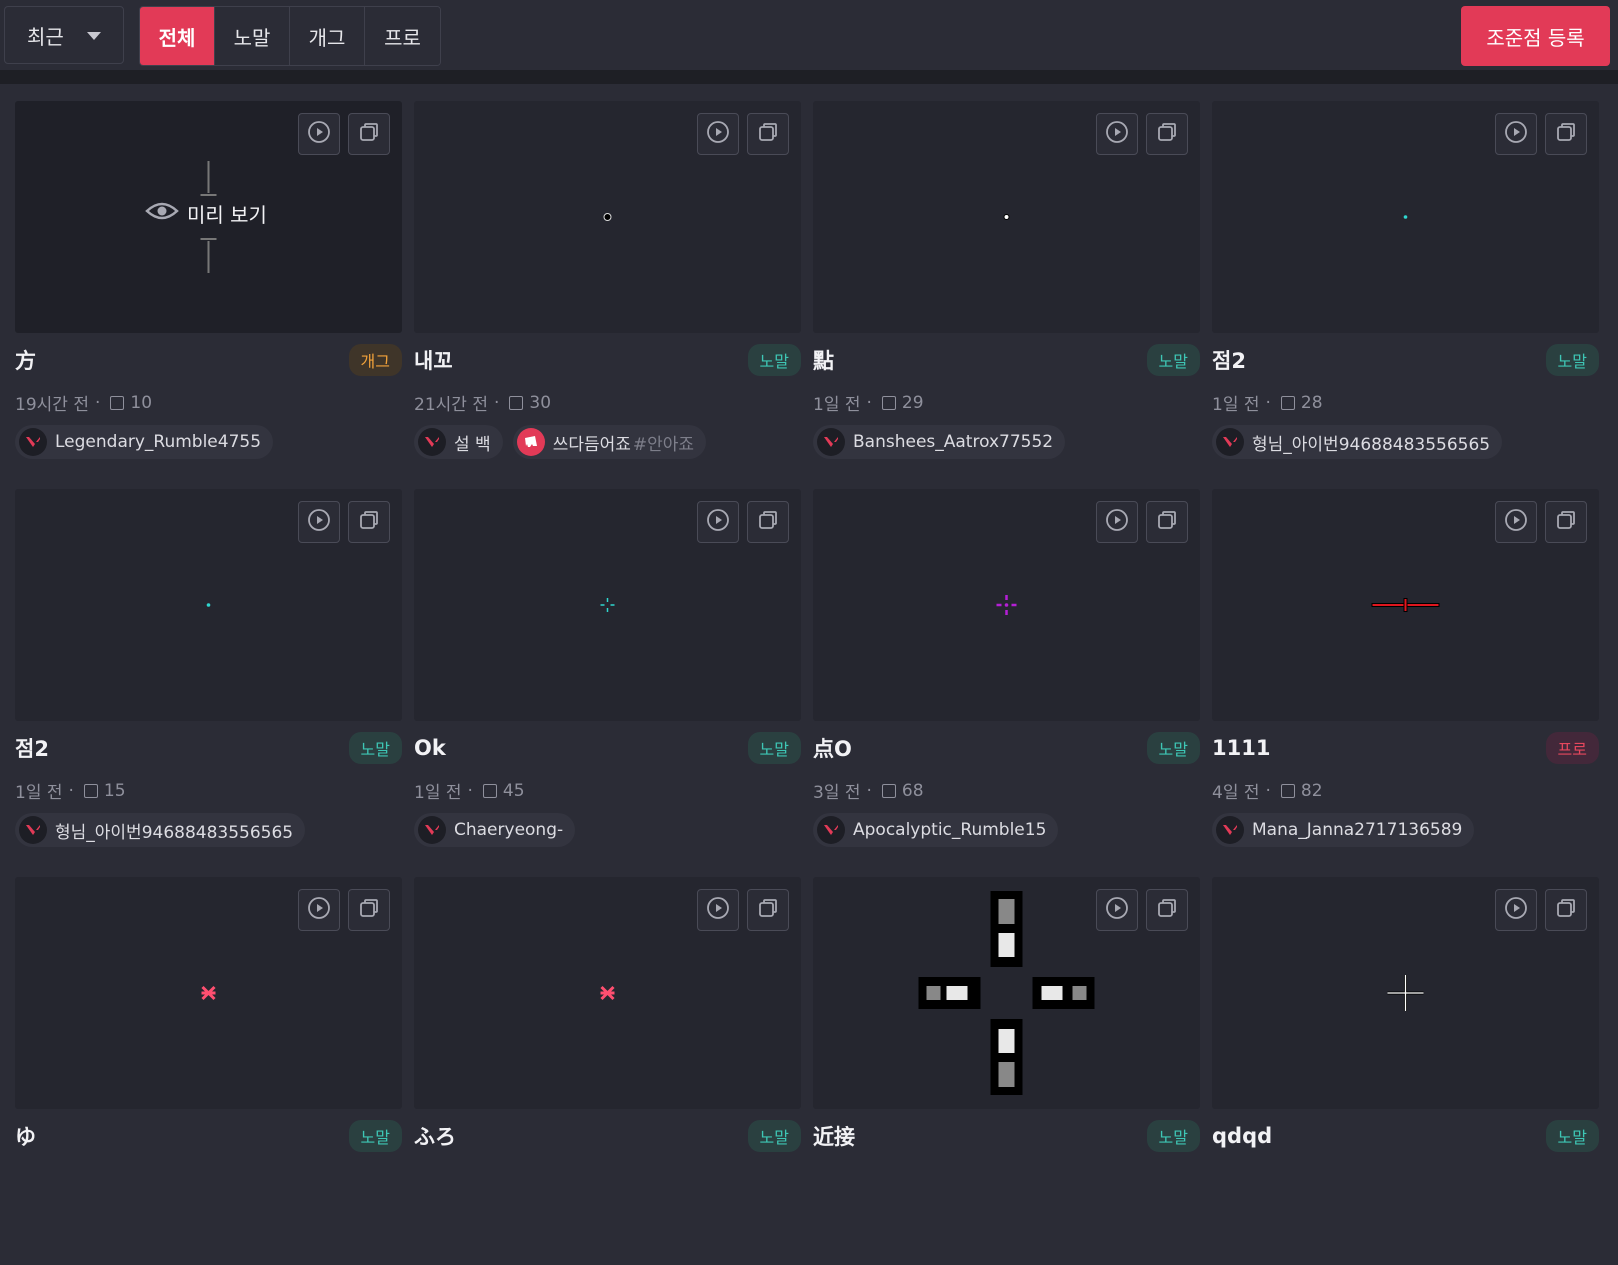  What do you see at coordinates (1241, 748) in the screenshot?
I see `card-title: 1111` at bounding box center [1241, 748].